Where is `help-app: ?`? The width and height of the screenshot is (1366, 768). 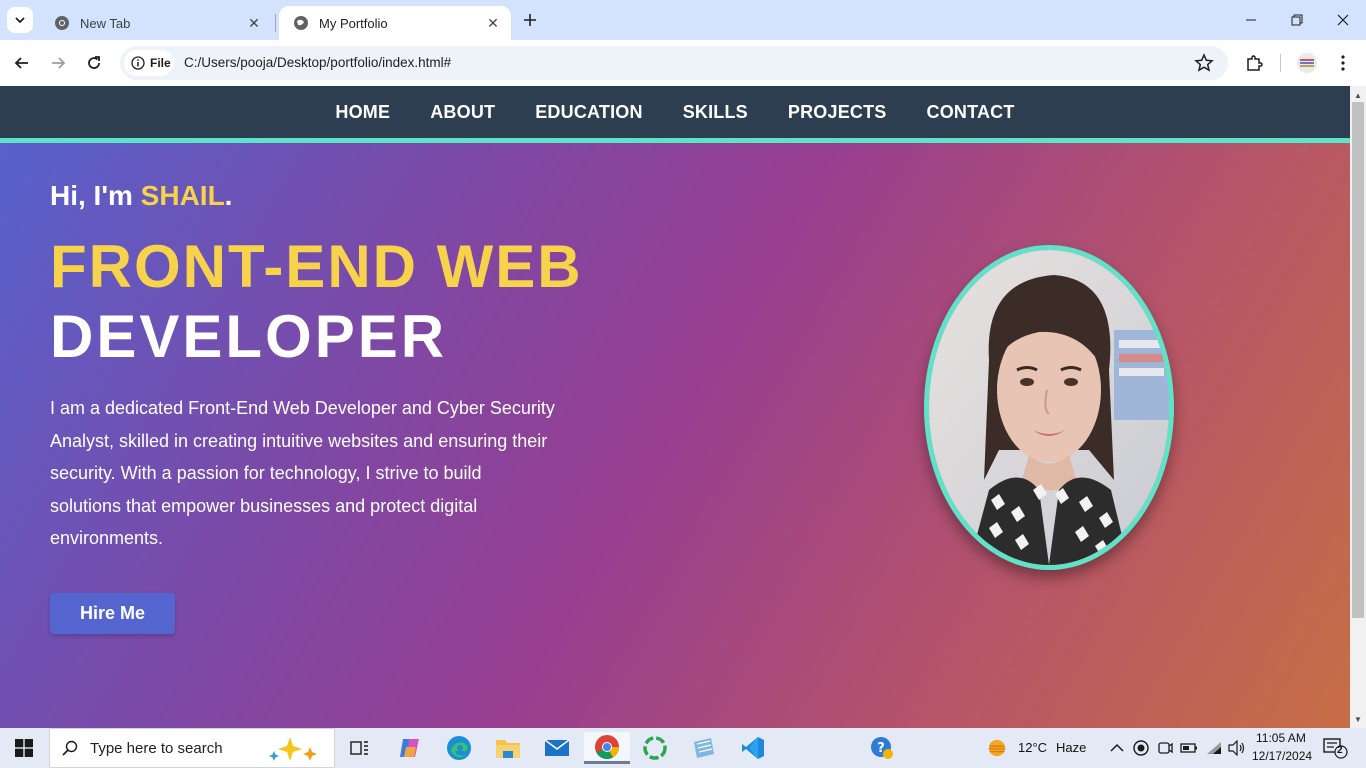 help-app: ? is located at coordinates (882, 748).